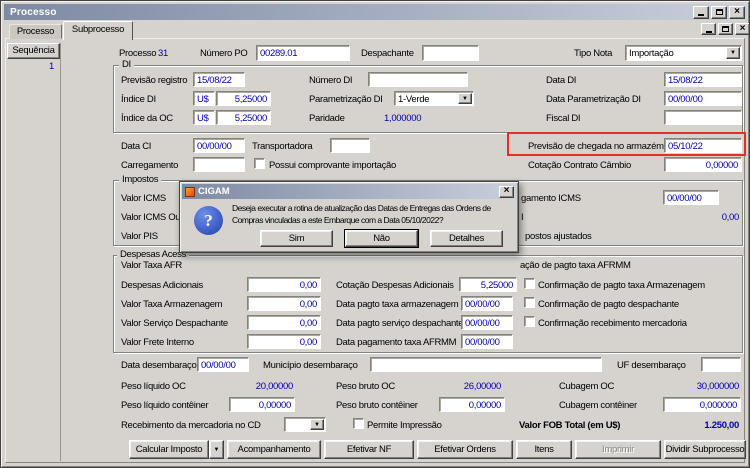 This screenshot has height=468, width=750. I want to click on data-ci-field: 00/00/00, so click(219, 145).